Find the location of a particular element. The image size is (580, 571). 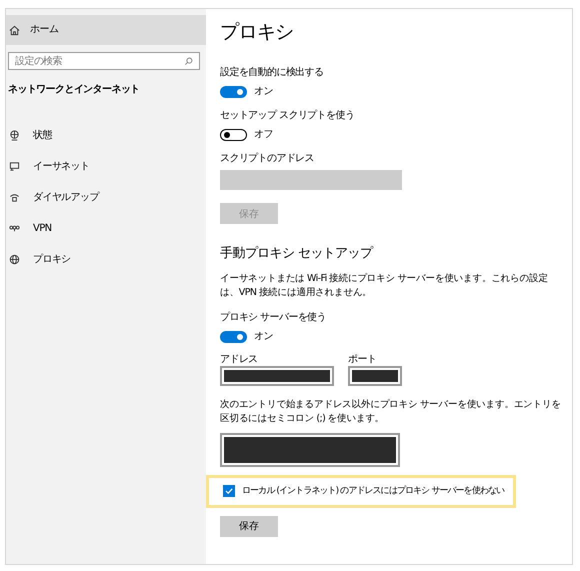

nav-item: イーサネット is located at coordinates (106, 166).